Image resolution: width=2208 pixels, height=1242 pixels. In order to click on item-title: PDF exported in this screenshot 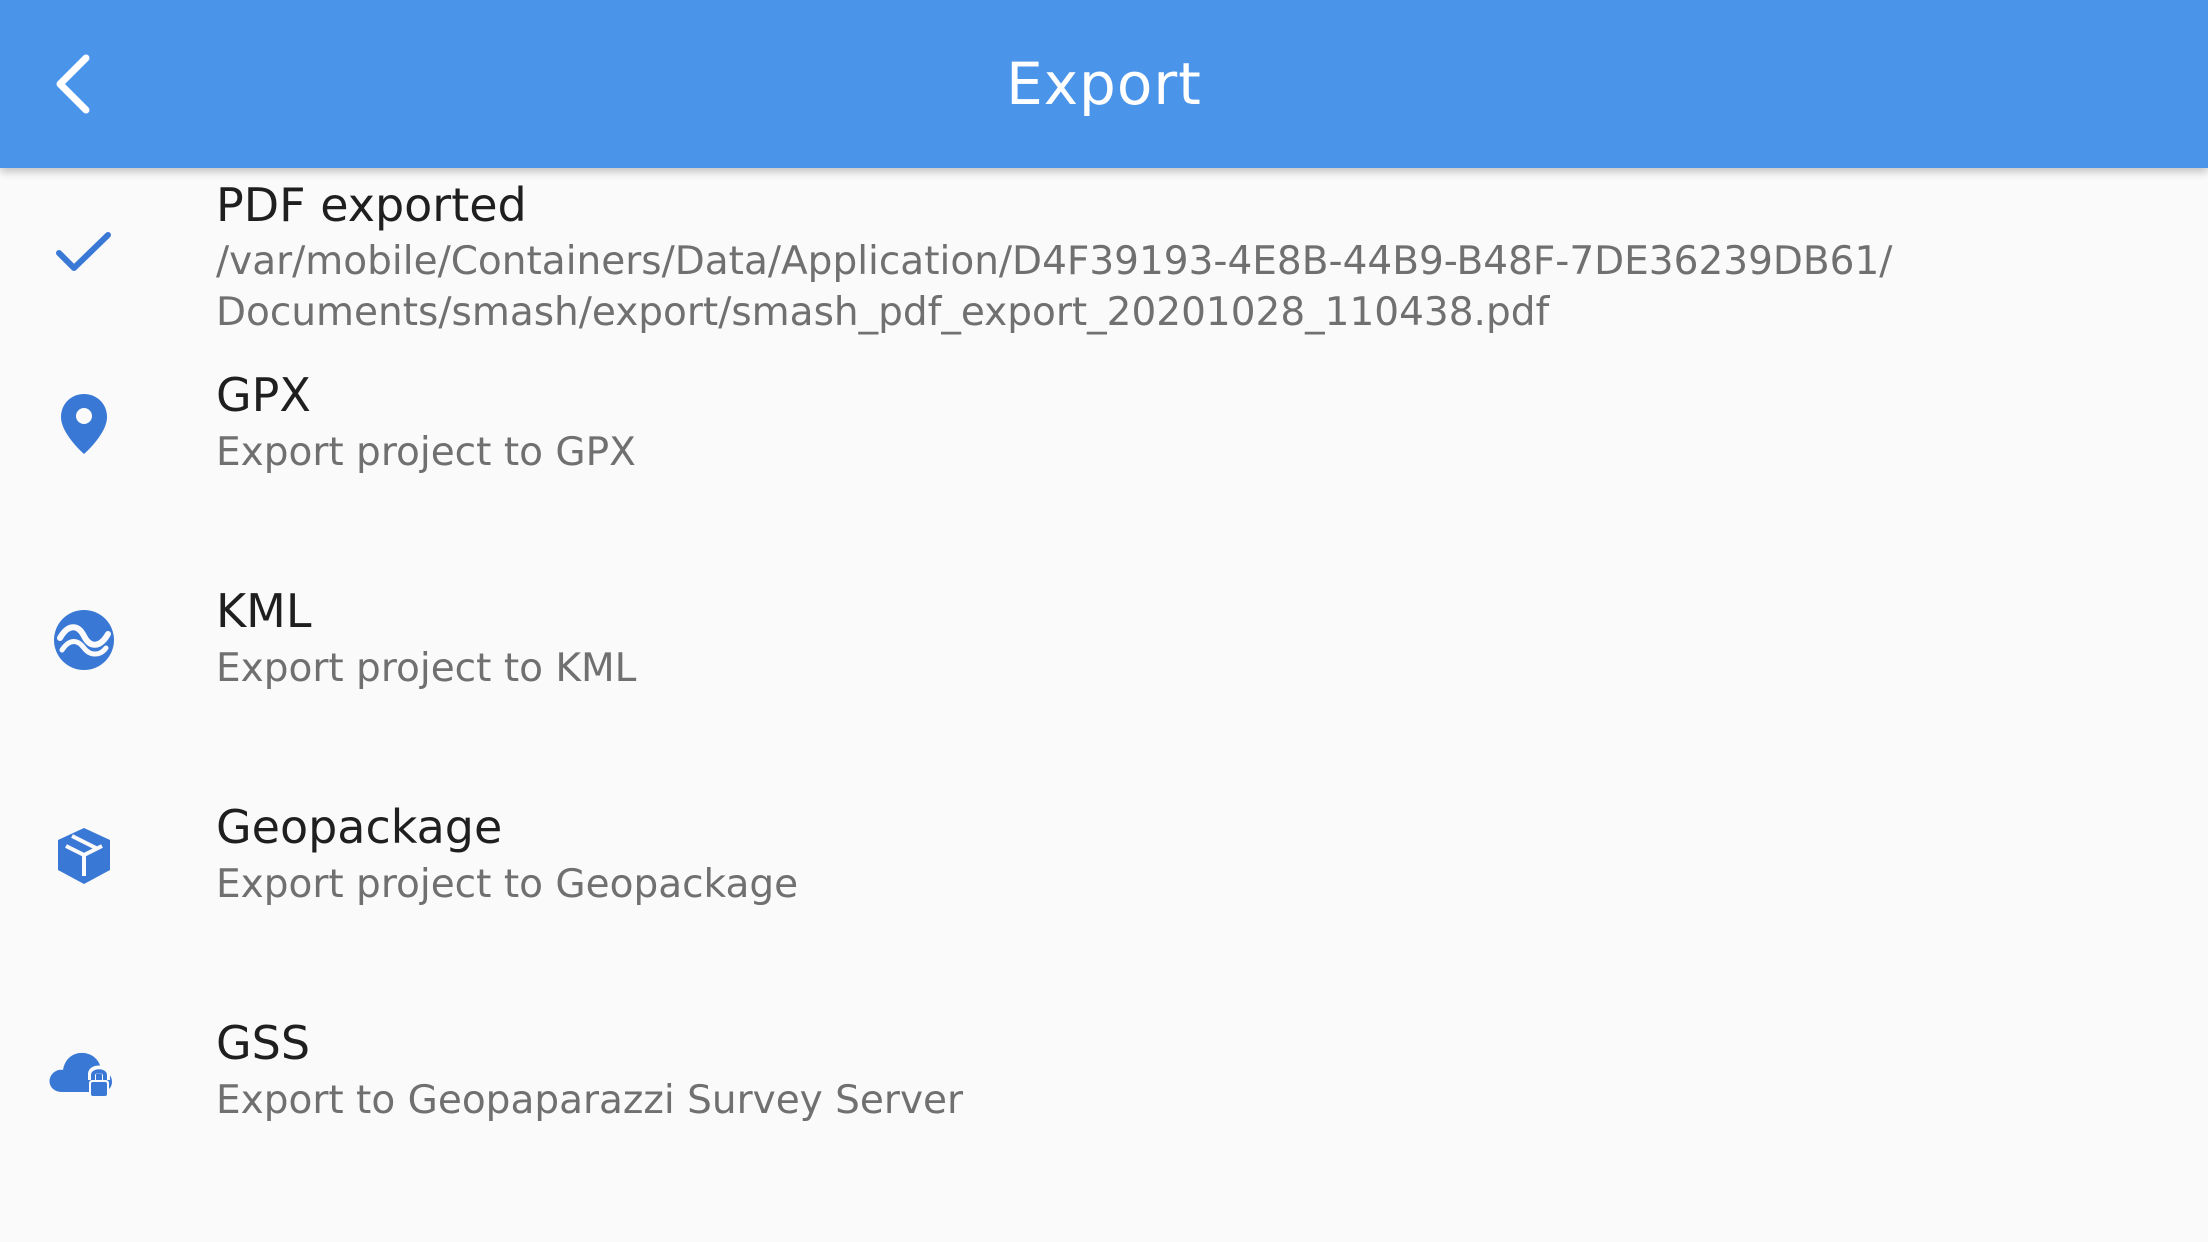, I will do `click(371, 205)`.